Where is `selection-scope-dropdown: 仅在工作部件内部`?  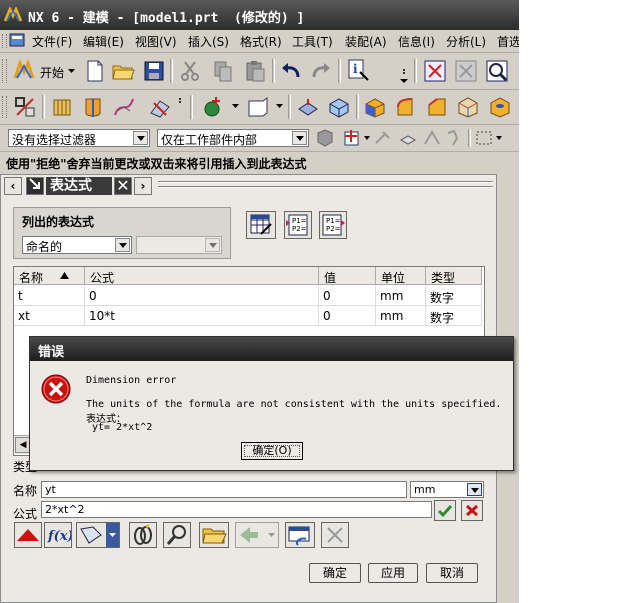
selection-scope-dropdown: 仅在工作部件内部 is located at coordinates (233, 138).